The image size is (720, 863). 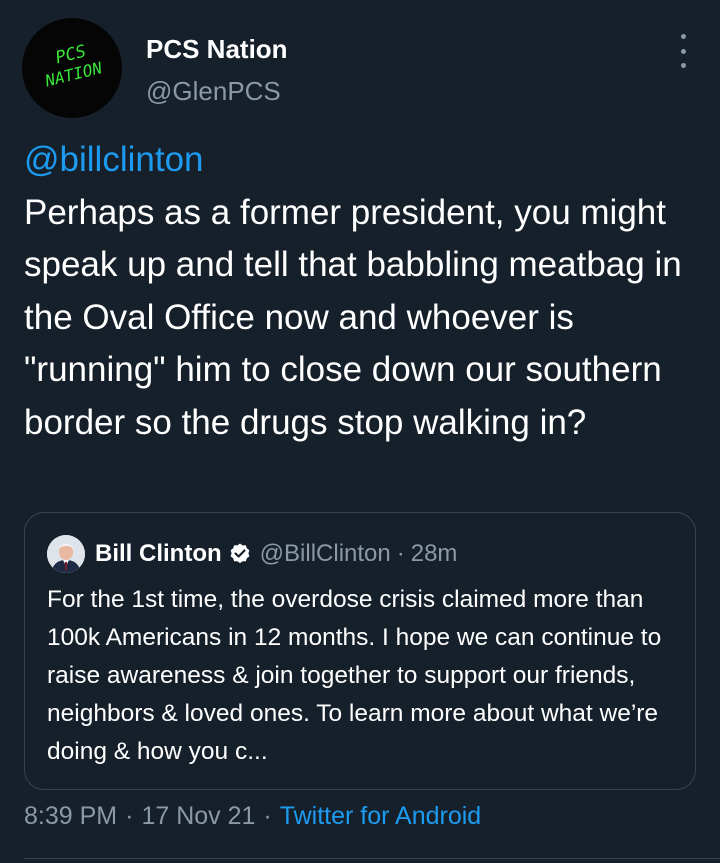 What do you see at coordinates (217, 49) in the screenshot?
I see `author-name: PCS Nation` at bounding box center [217, 49].